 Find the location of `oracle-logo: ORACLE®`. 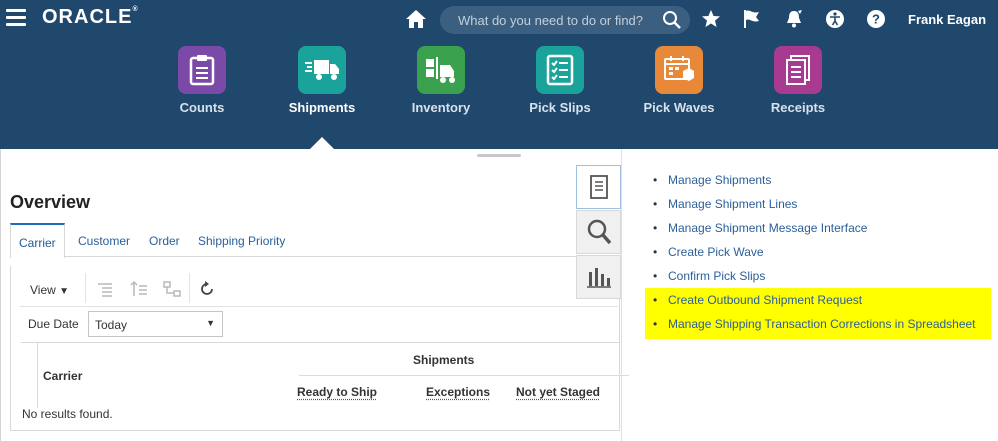

oracle-logo: ORACLE® is located at coordinates (90, 17).